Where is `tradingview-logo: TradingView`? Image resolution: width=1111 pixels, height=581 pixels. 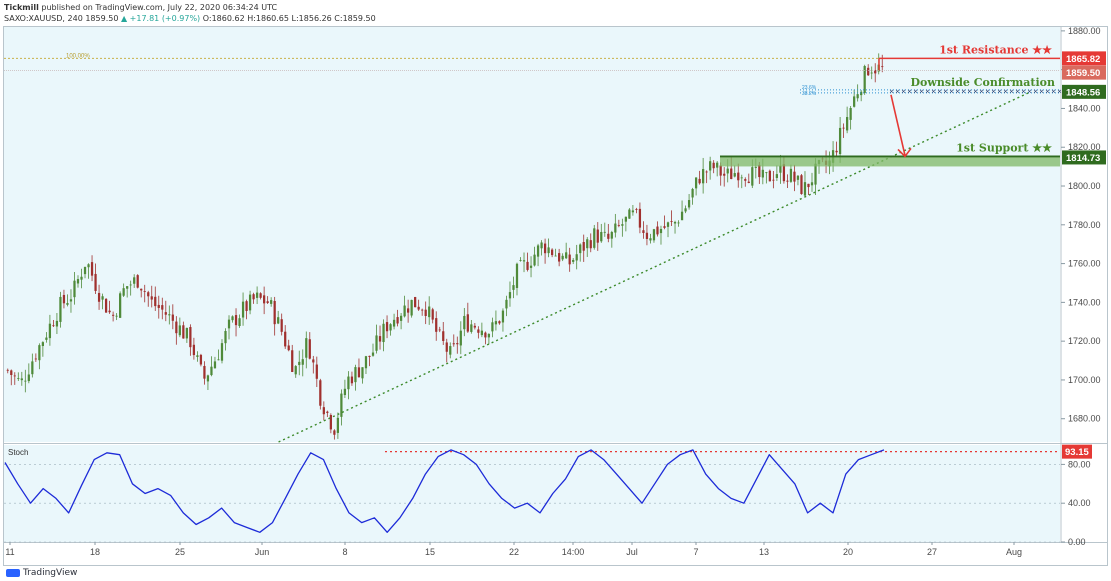 tradingview-logo: TradingView is located at coordinates (41, 573).